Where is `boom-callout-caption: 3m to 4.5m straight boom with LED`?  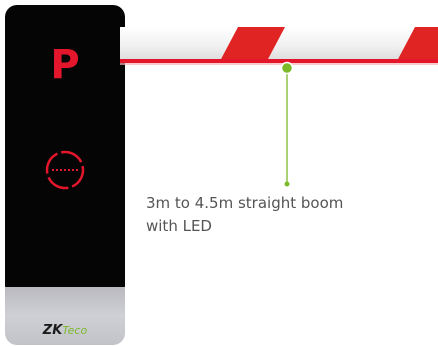
boom-callout-caption: 3m to 4.5m straight boom with LED is located at coordinates (286, 215).